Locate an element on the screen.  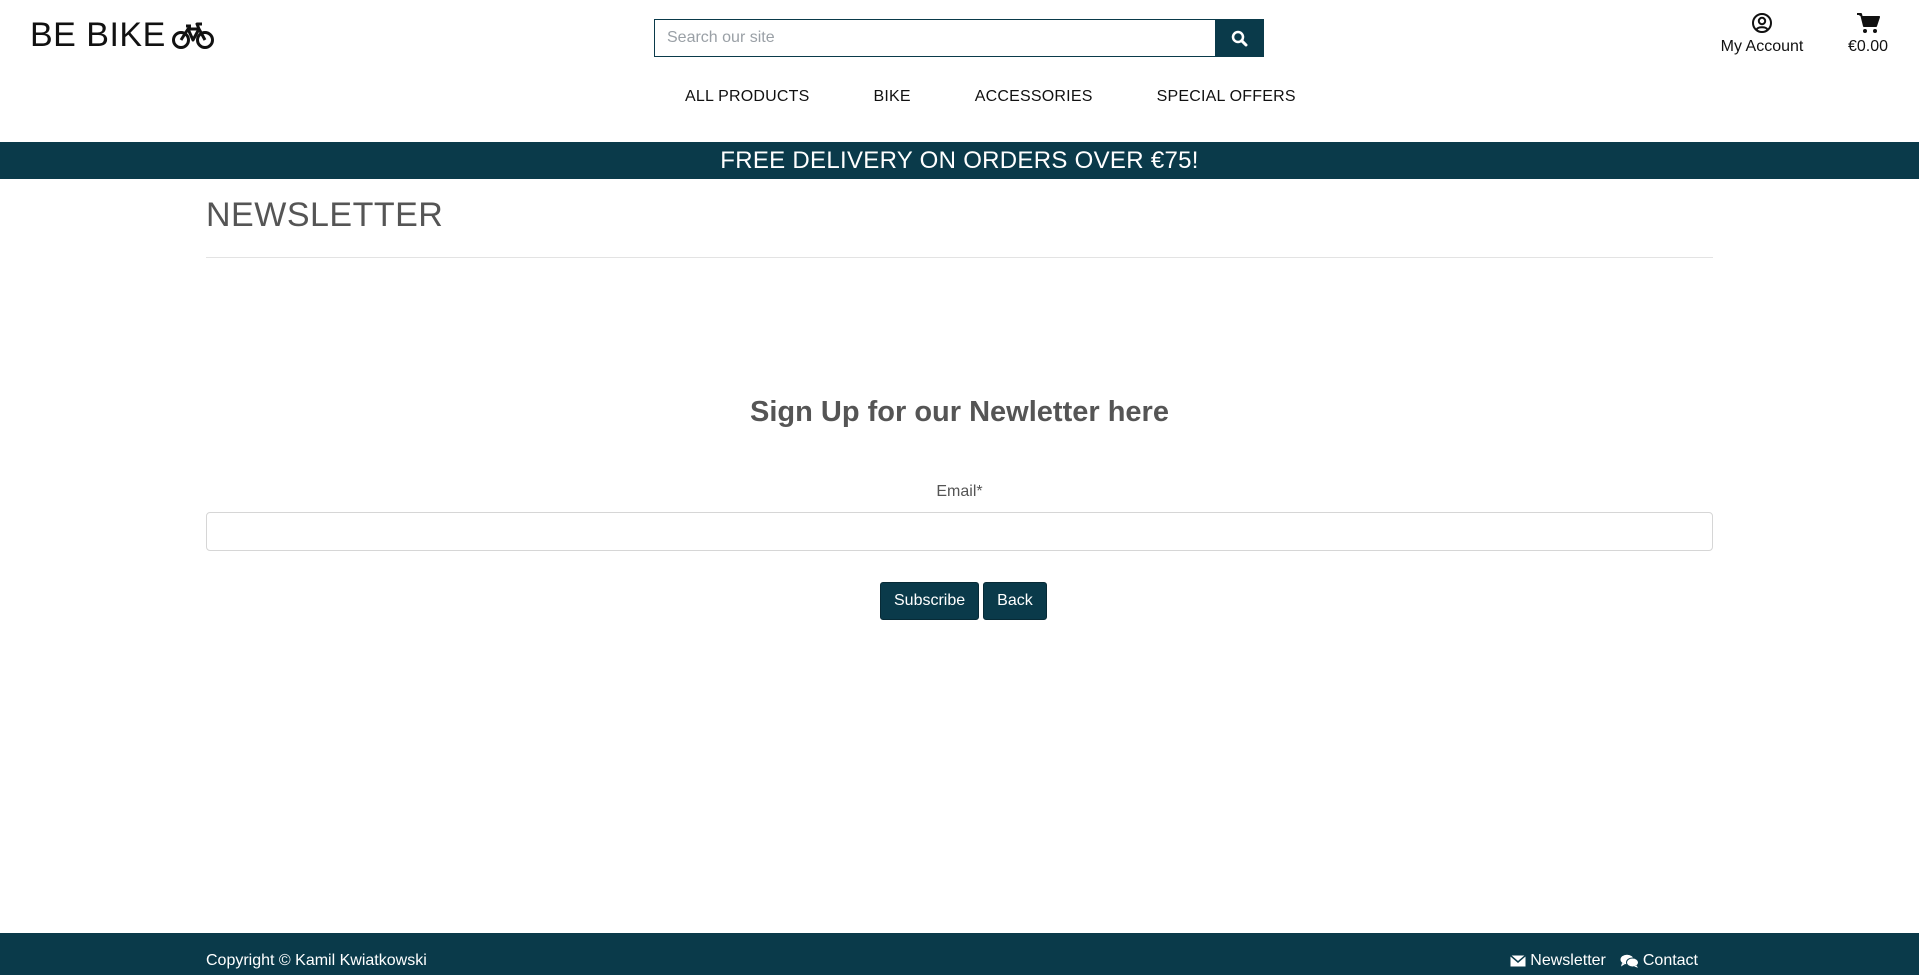
search-button is located at coordinates (1239, 38).